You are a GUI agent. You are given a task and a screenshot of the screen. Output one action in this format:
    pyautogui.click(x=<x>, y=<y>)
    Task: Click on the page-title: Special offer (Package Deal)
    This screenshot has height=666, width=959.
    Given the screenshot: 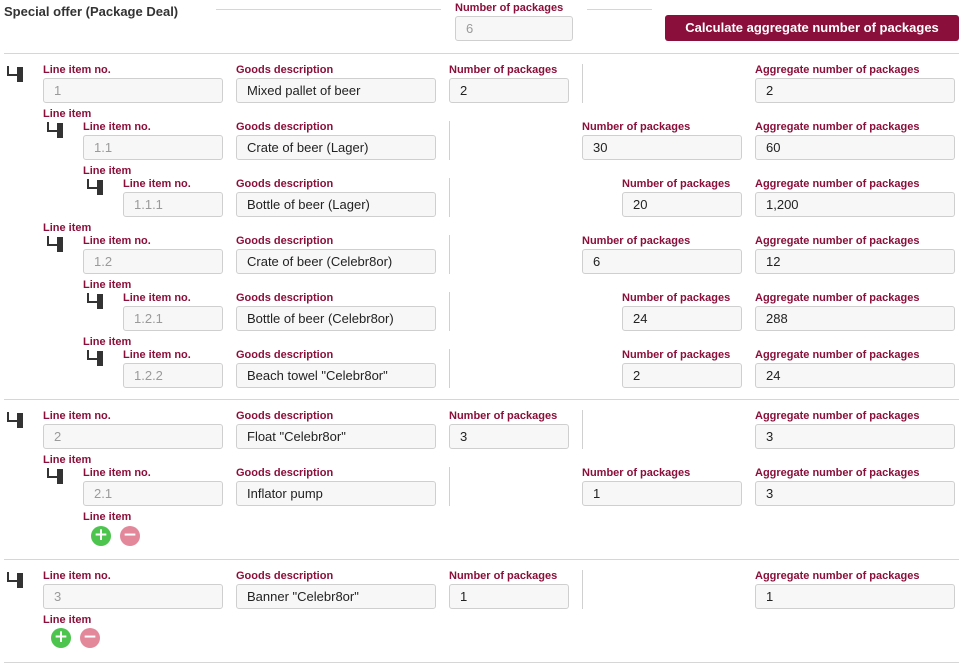 What is the action you would take?
    pyautogui.click(x=91, y=11)
    